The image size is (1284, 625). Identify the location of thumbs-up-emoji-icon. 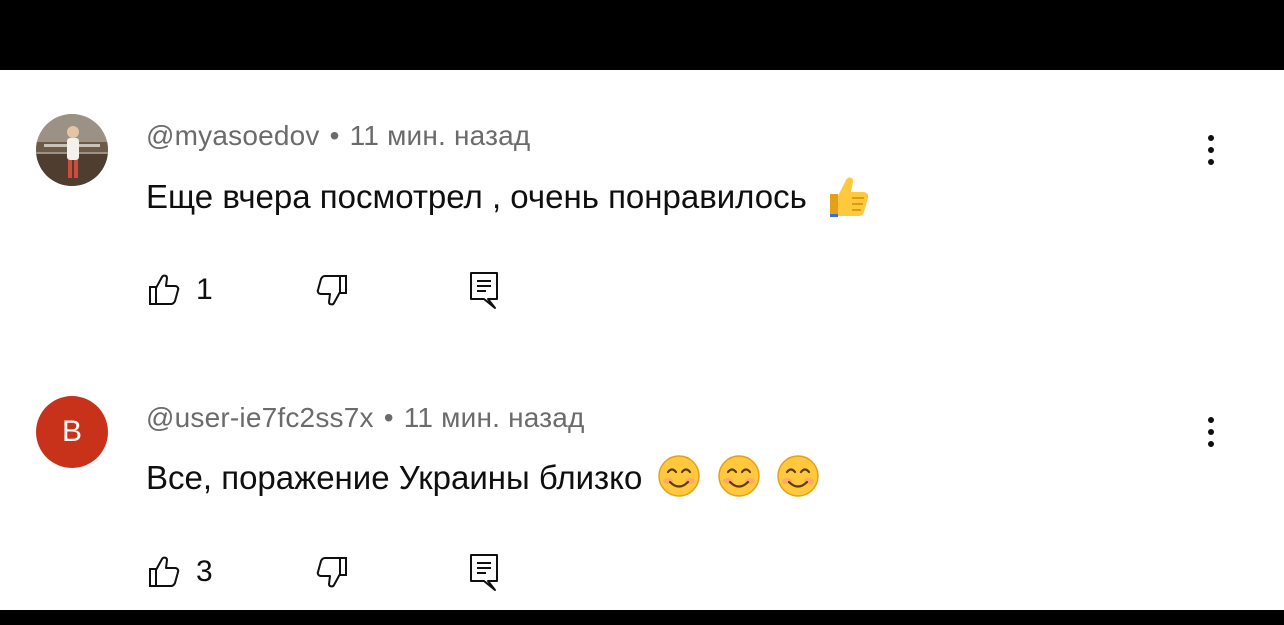
(847, 199).